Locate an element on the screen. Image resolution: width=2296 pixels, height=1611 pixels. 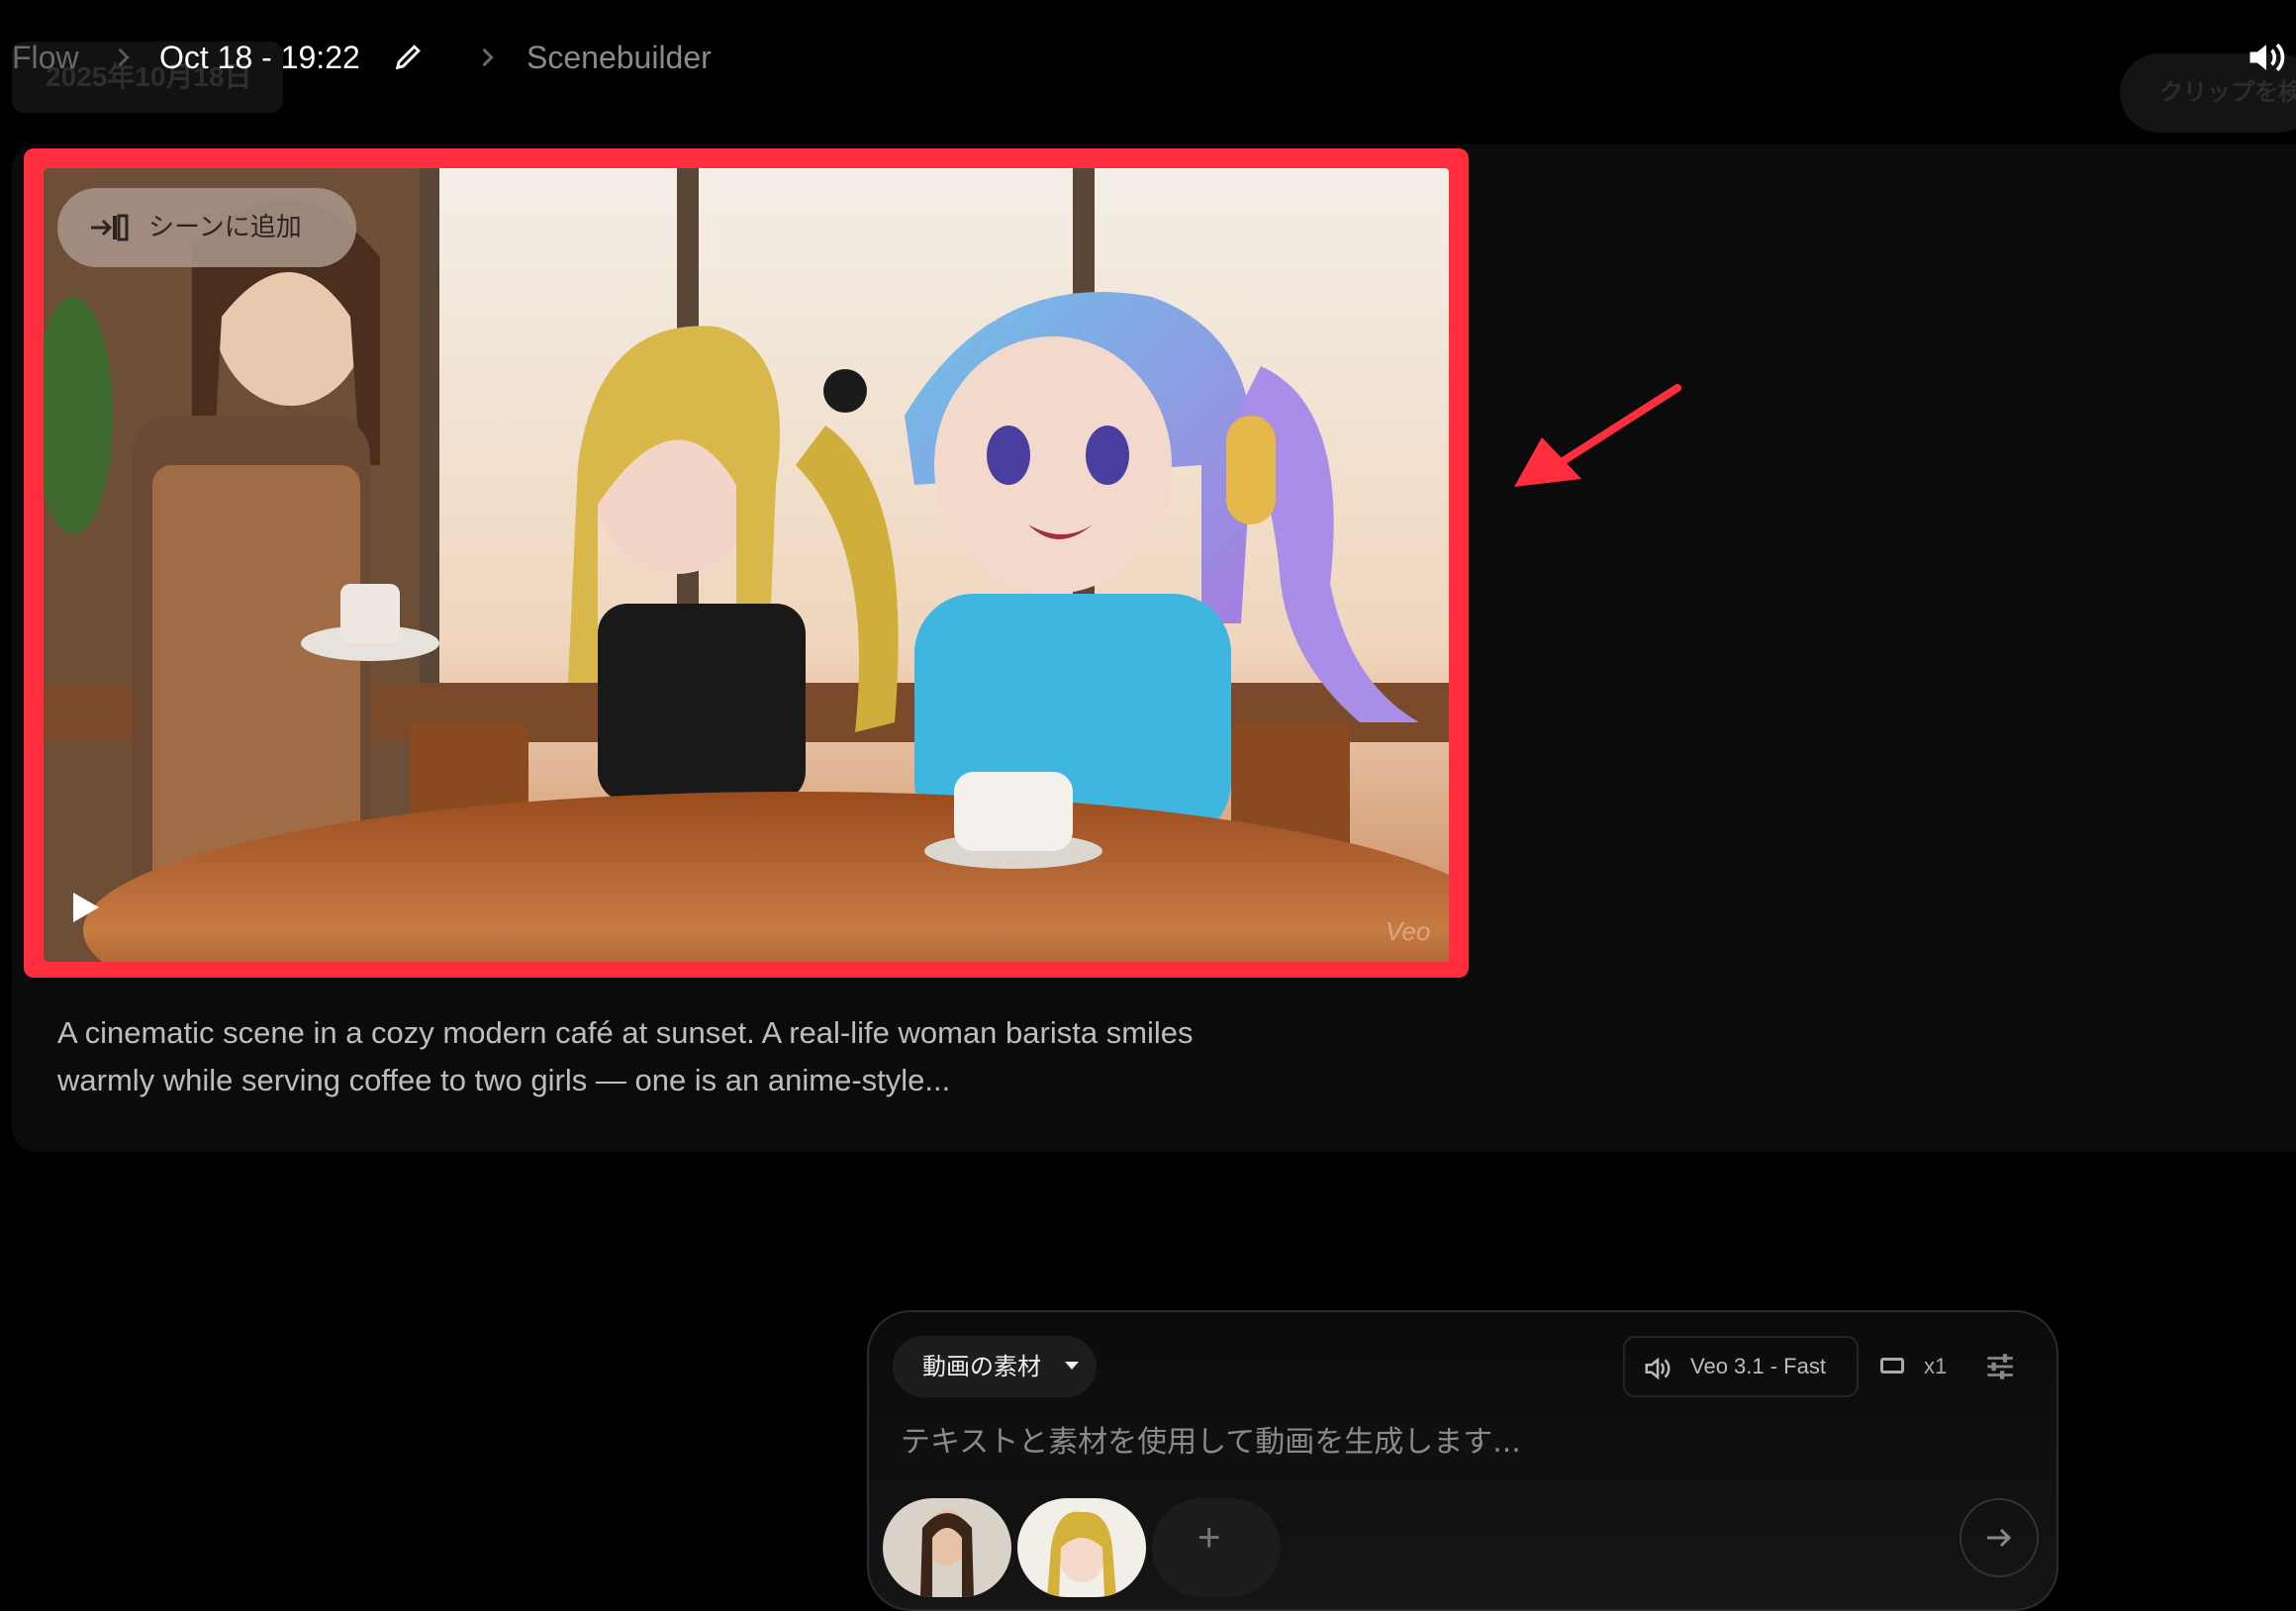
breadcrumb-flow: Flow is located at coordinates (45, 57).